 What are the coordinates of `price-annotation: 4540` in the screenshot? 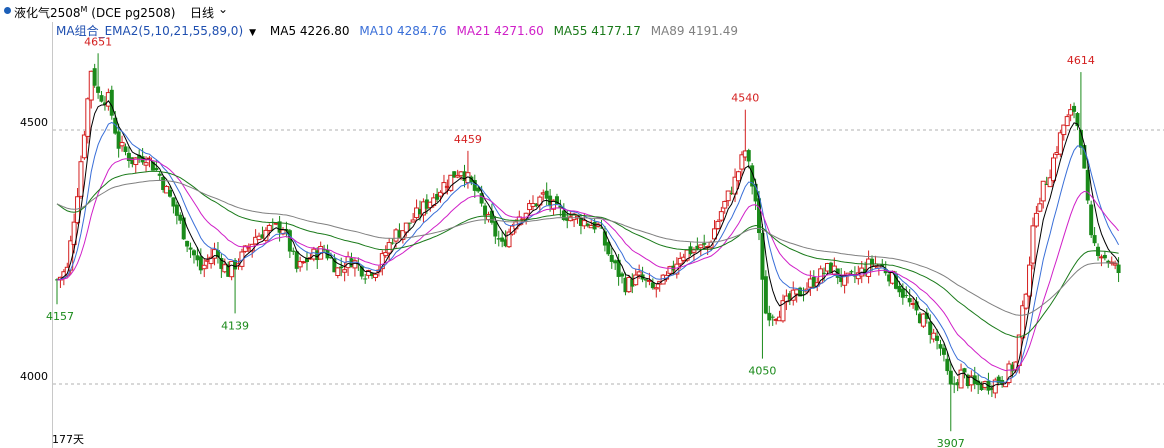 It's located at (745, 98).